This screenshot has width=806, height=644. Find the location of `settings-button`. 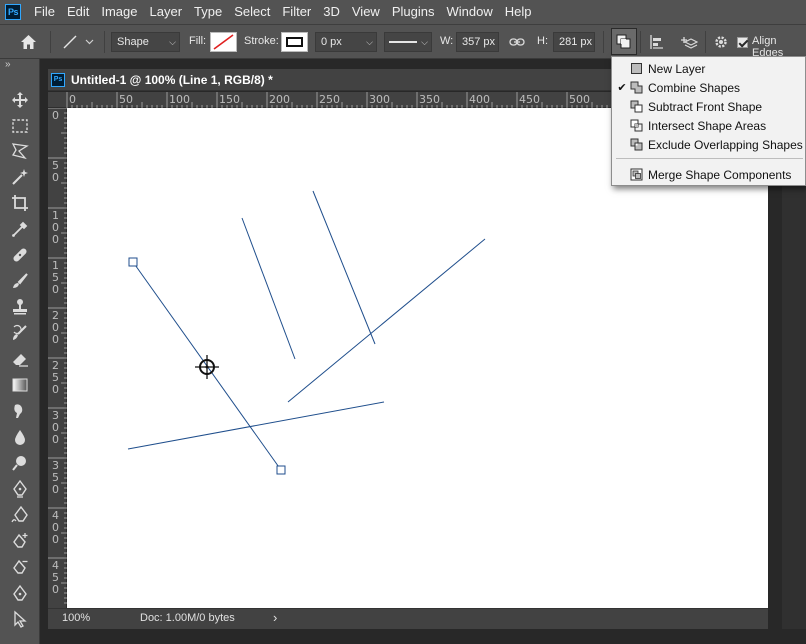

settings-button is located at coordinates (721, 42).